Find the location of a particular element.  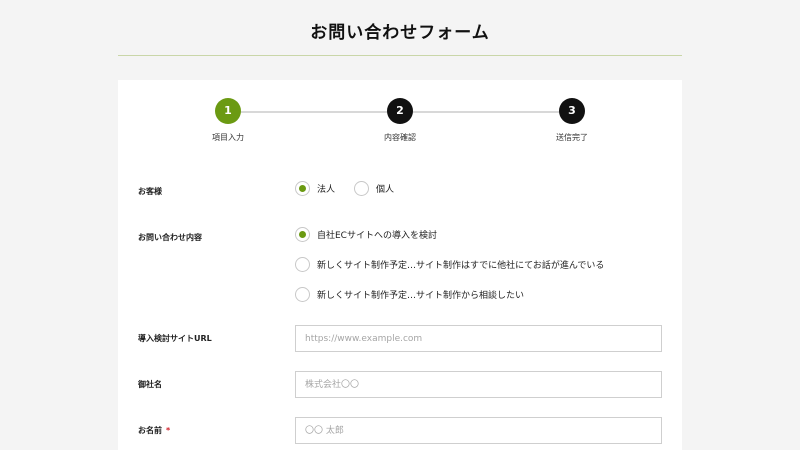

inquiry-label: お問い合わせ内容 is located at coordinates (170, 237).